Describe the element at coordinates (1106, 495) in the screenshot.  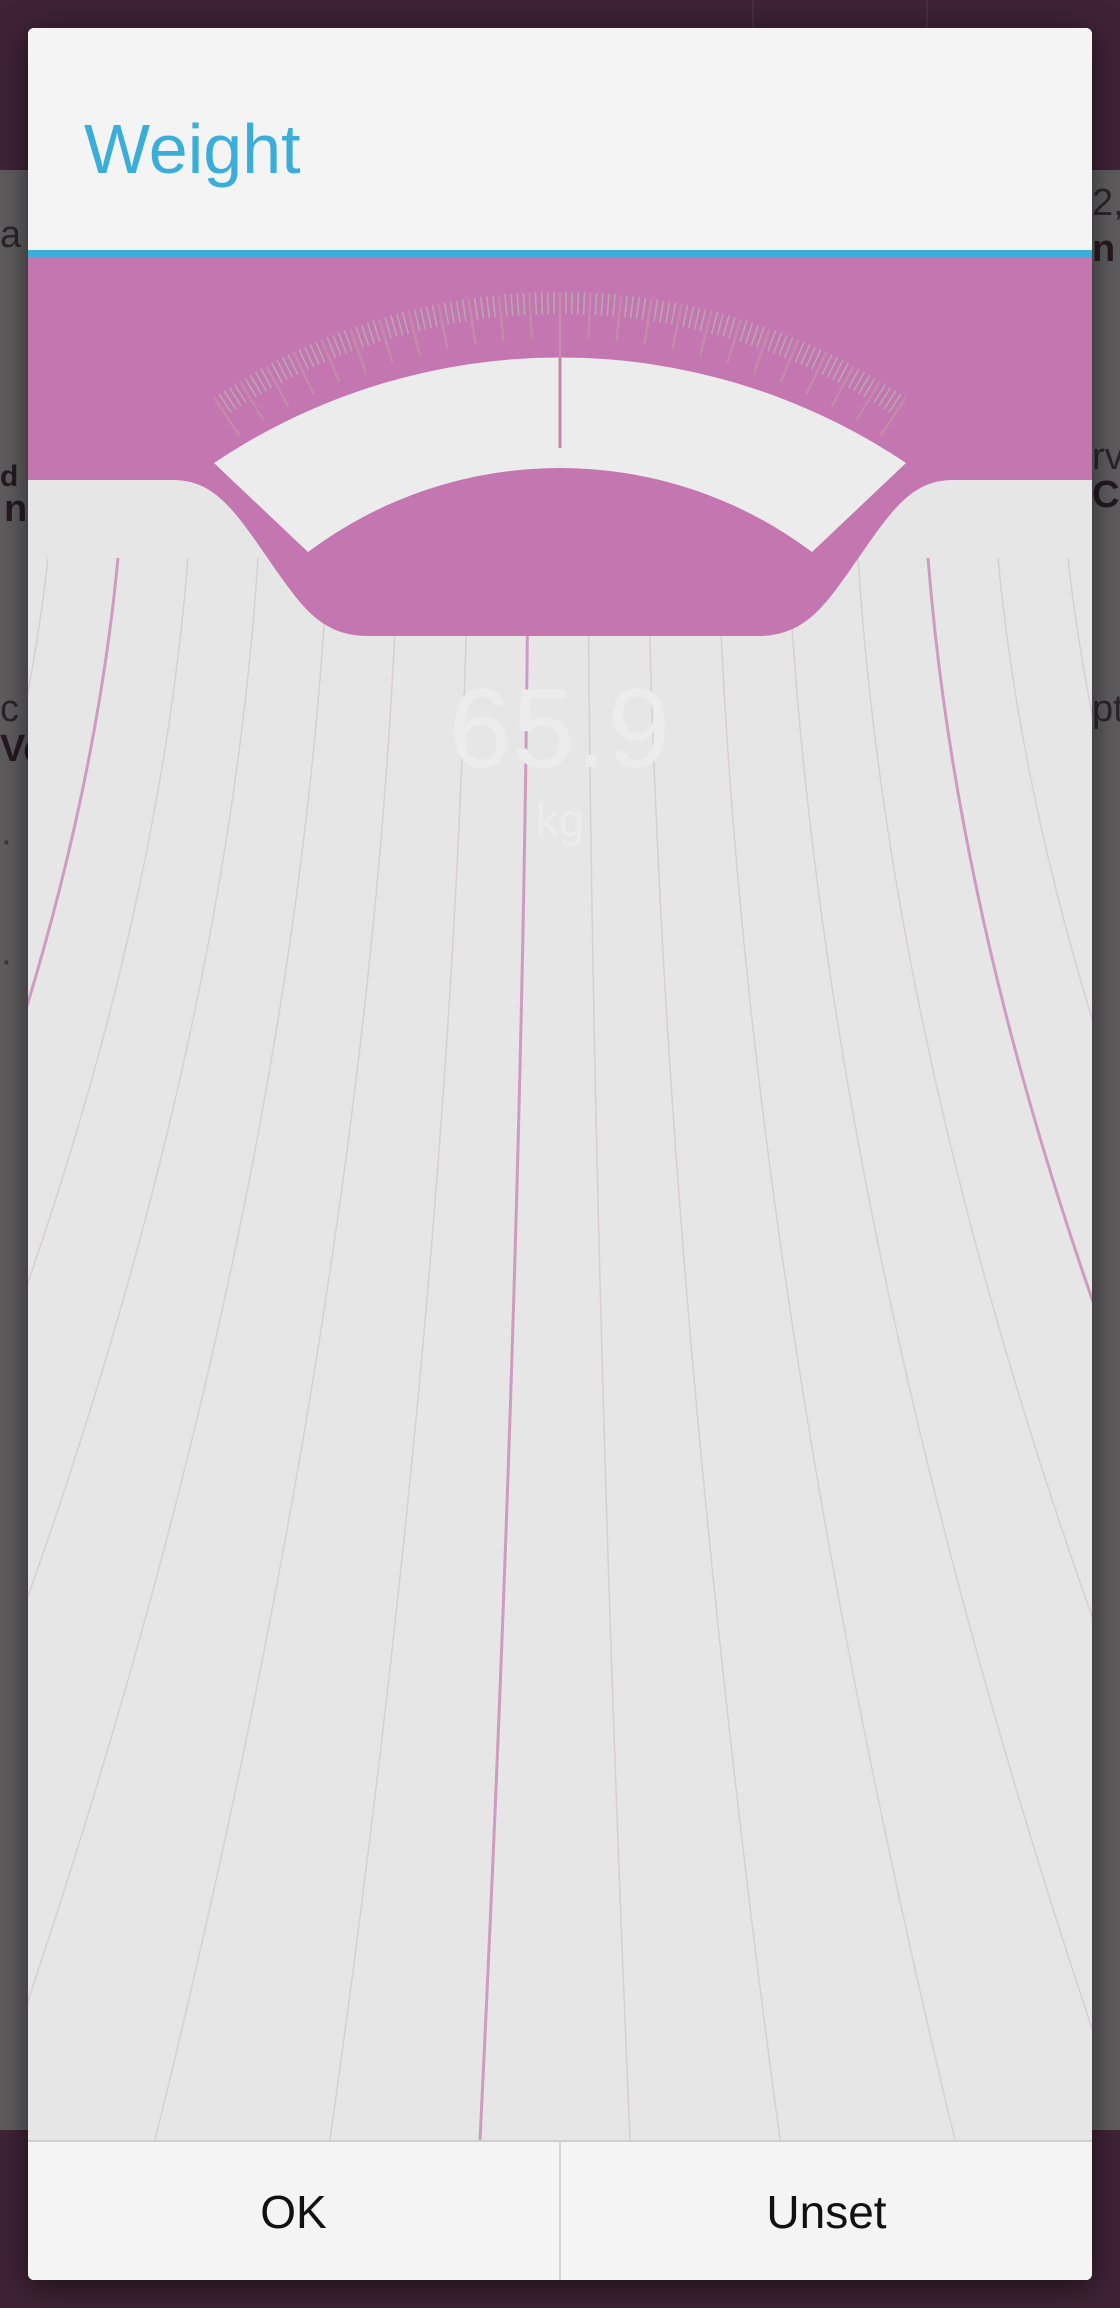
I see `background-text-fragment: Cl` at that location.